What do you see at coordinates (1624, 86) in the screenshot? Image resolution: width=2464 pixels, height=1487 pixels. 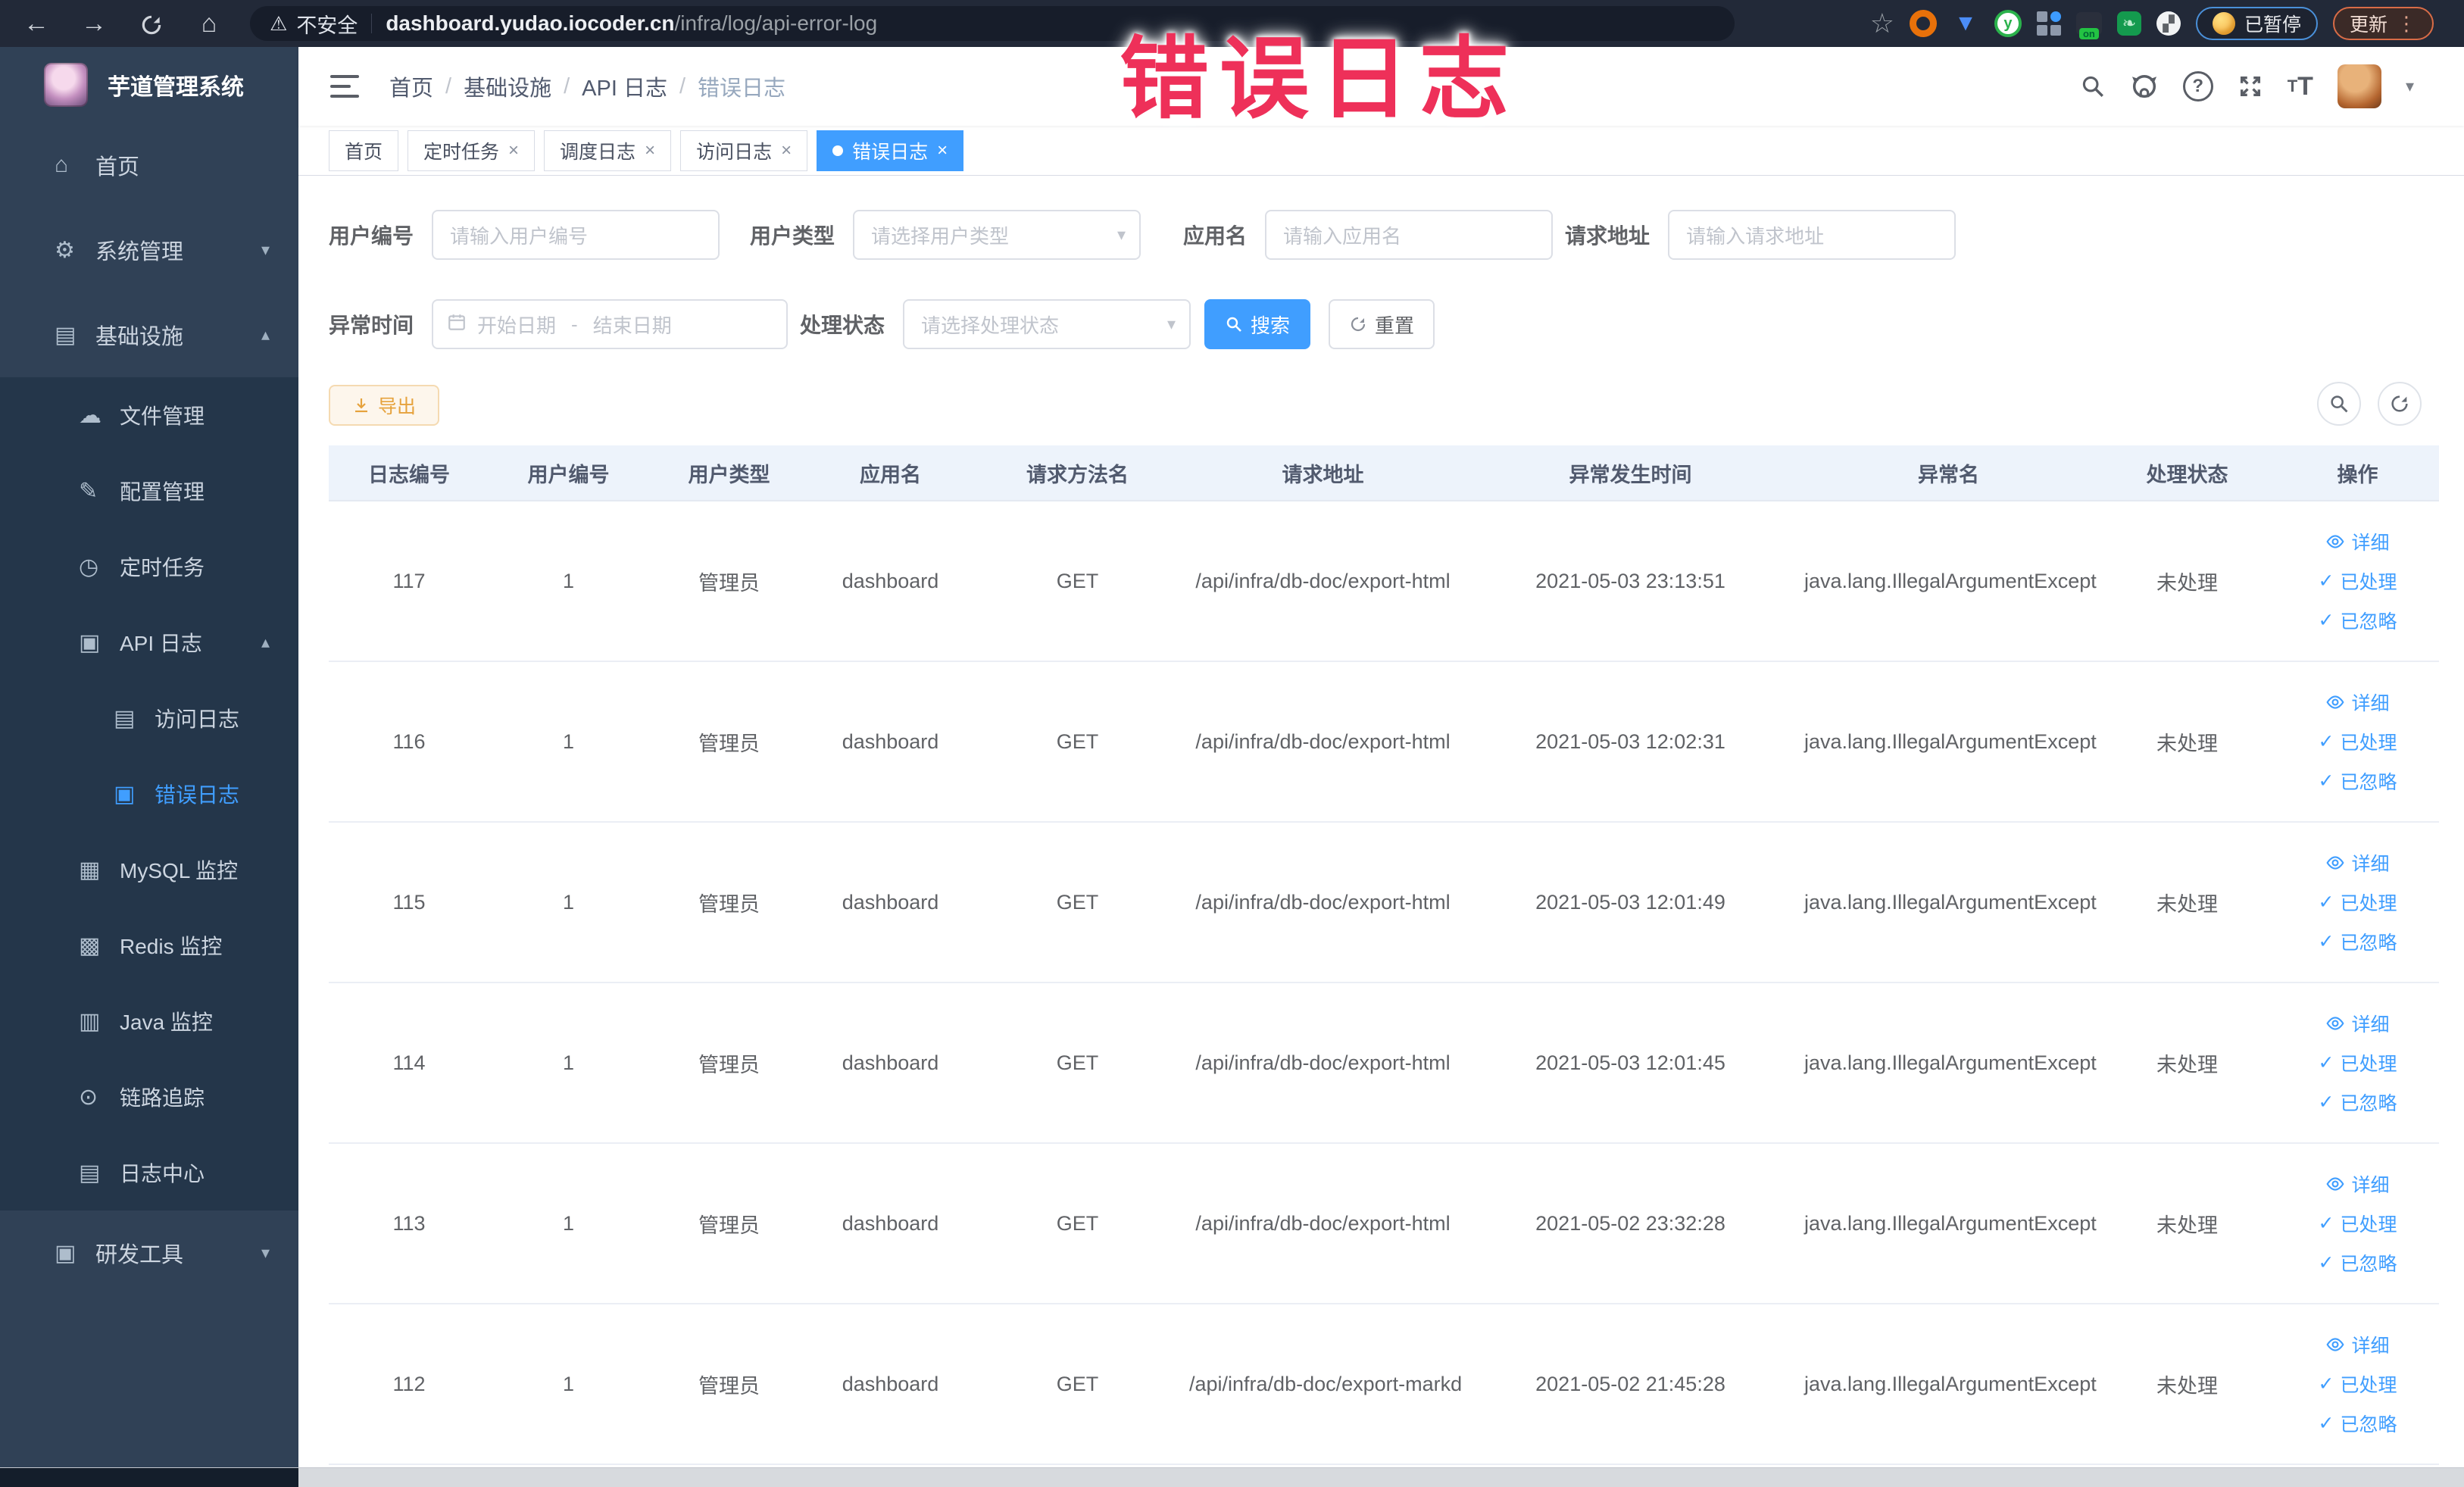 I see `navbar-right: ? TT ▾` at bounding box center [1624, 86].